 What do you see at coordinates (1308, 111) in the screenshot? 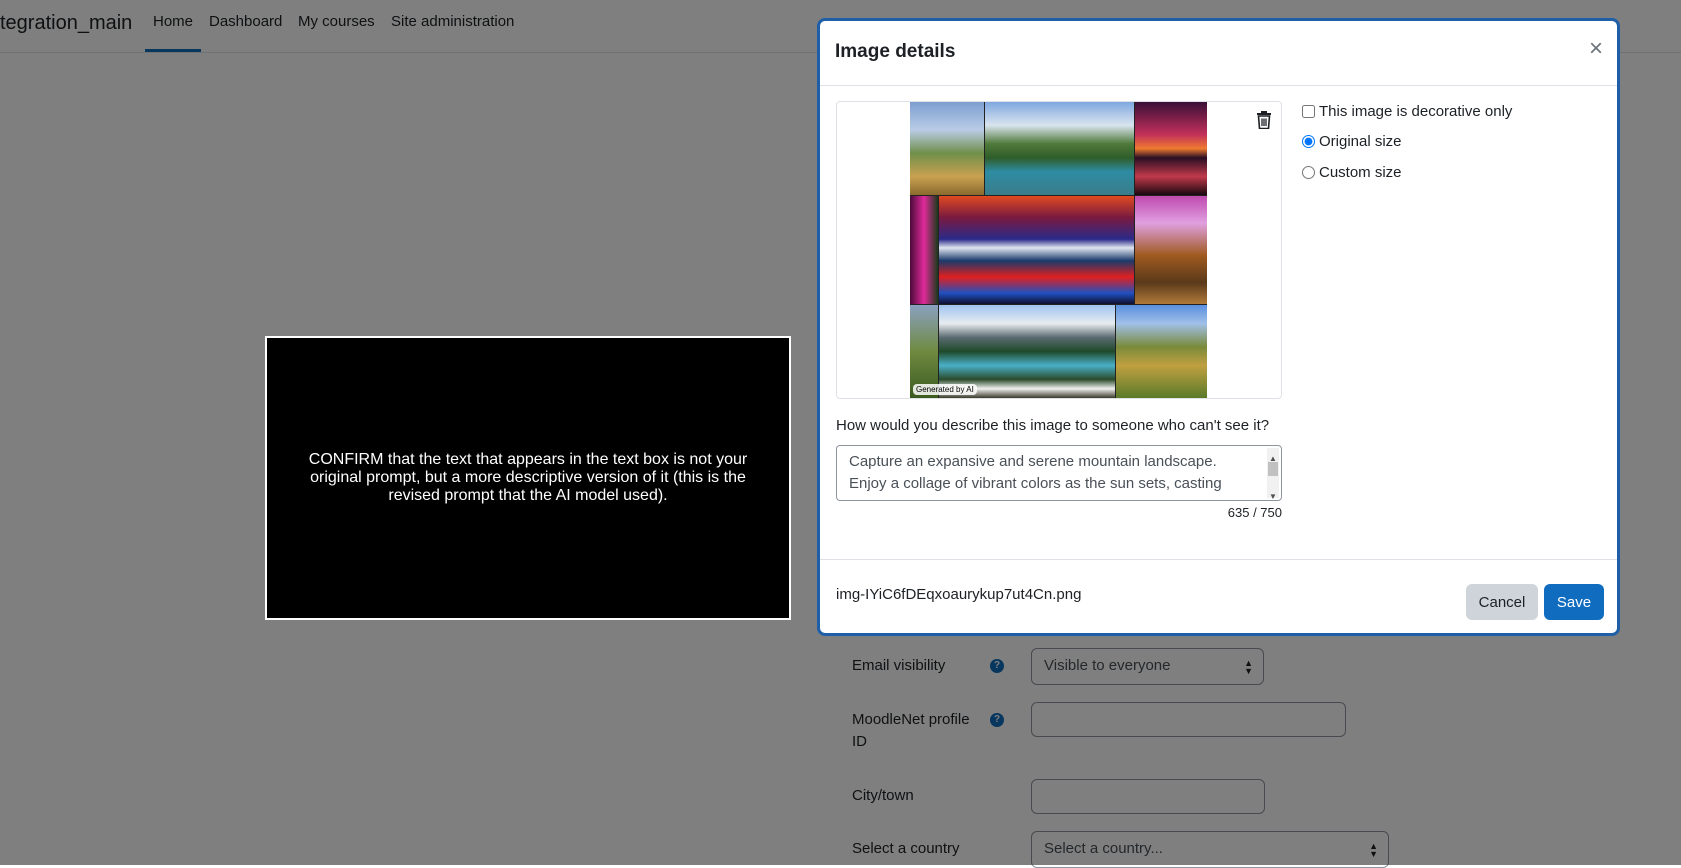
I see `decorative-checkbox` at bounding box center [1308, 111].